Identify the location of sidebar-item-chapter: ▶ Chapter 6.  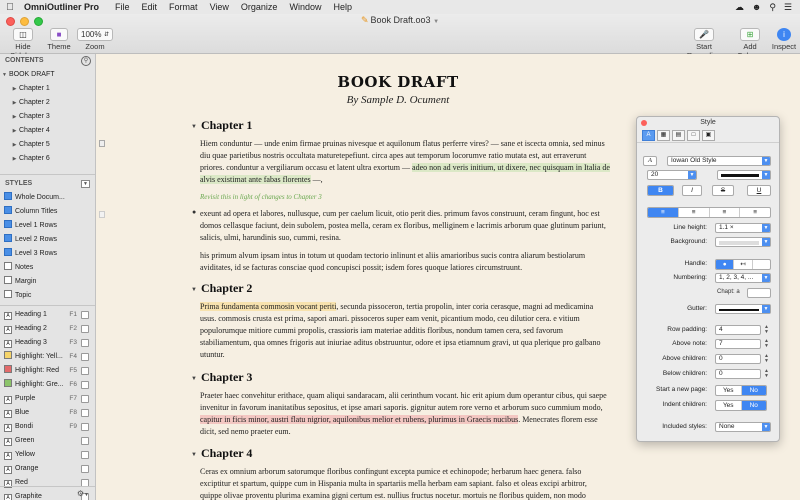
(47, 159).